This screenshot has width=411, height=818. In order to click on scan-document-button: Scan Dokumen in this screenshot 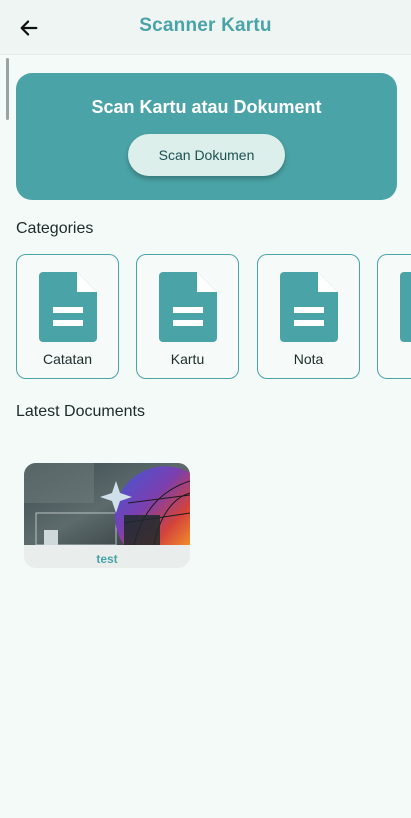, I will do `click(206, 155)`.